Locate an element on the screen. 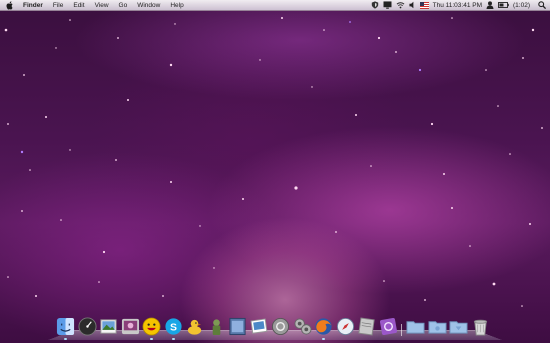 The height and width of the screenshot is (343, 550). apple-logo-icon is located at coordinates (9, 5).